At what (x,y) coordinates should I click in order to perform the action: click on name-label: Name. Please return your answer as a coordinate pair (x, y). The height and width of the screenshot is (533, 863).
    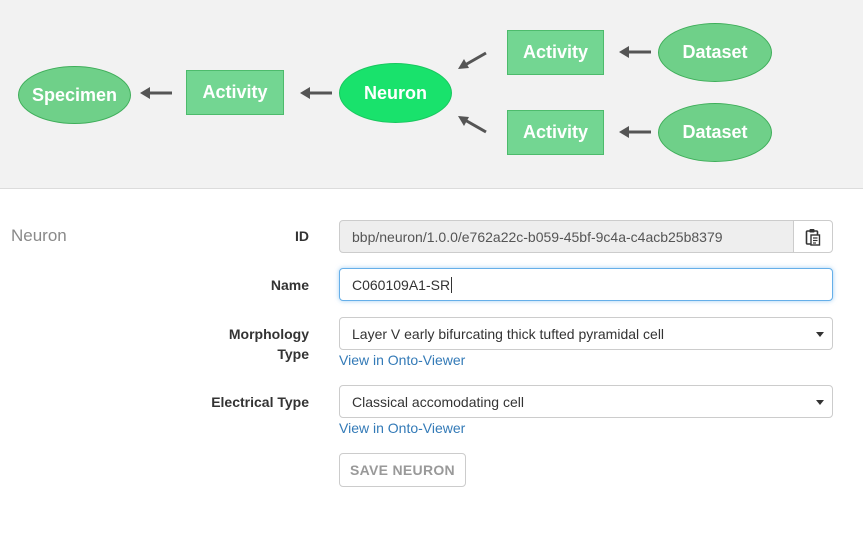
    Looking at the image, I should click on (289, 285).